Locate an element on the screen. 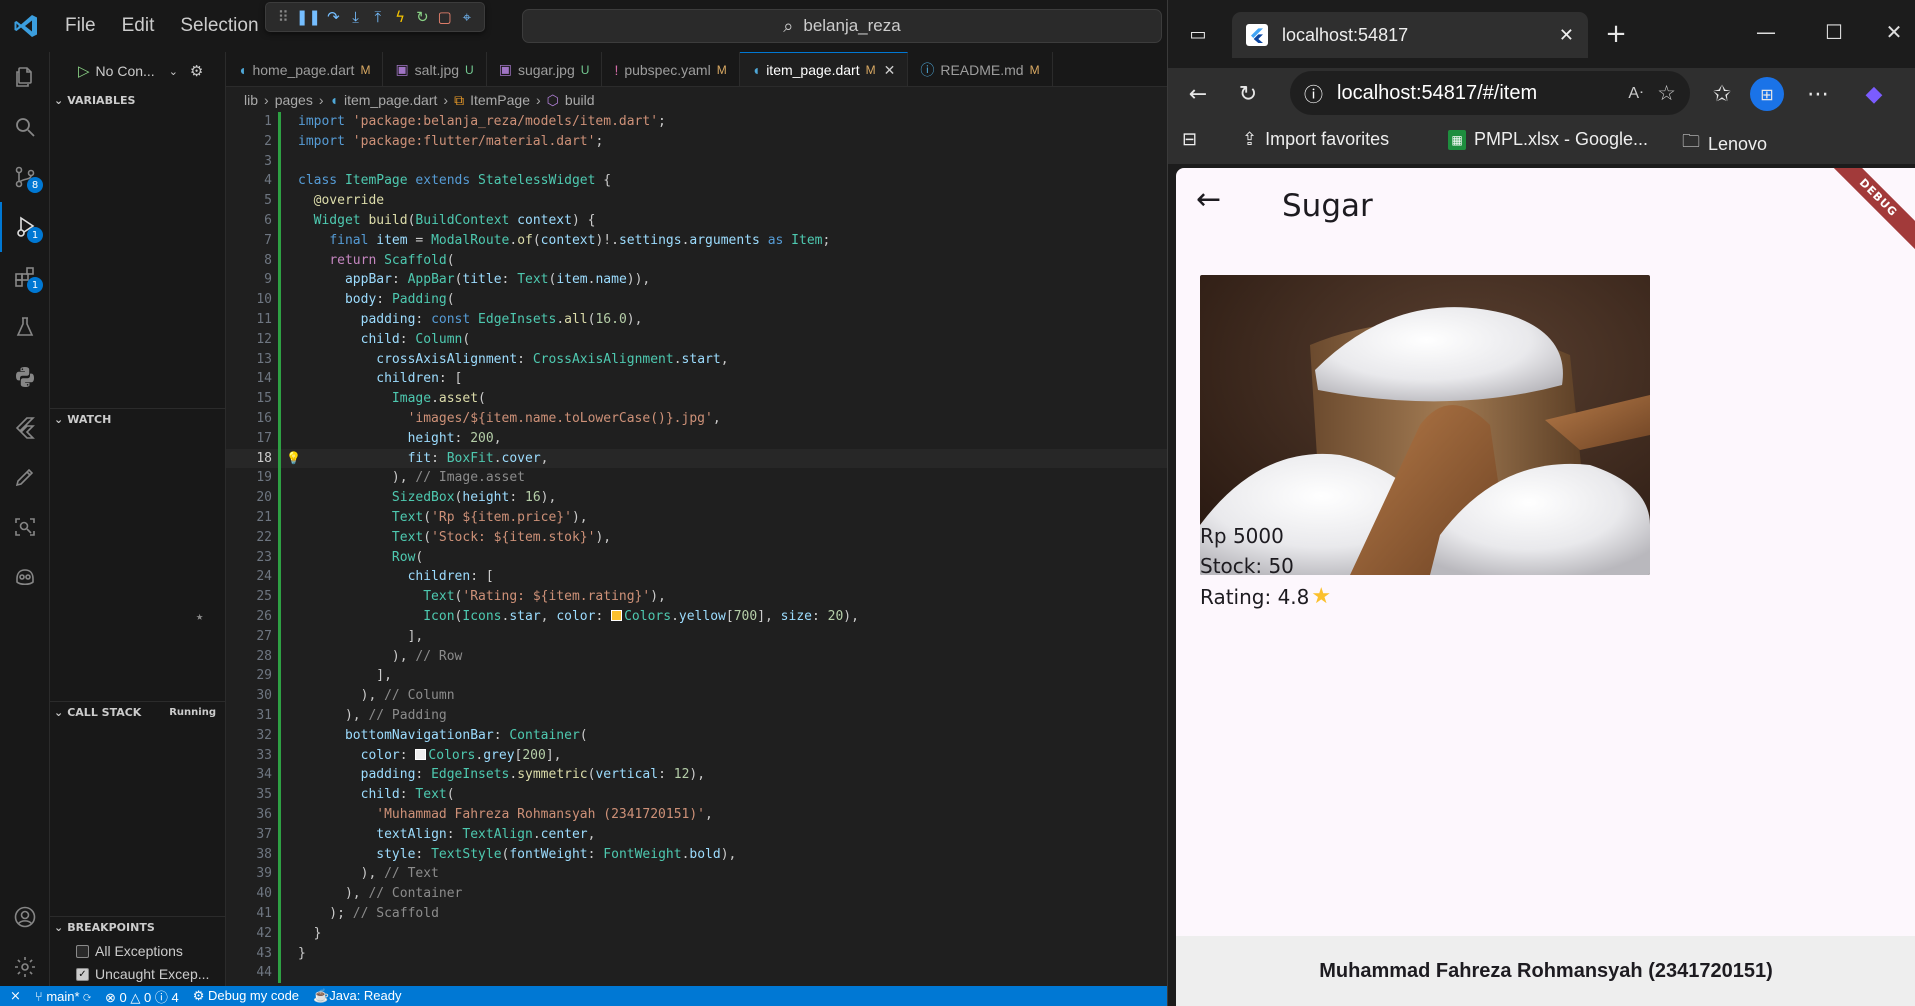 Image resolution: width=1915 pixels, height=1006 pixels. line-number: 41 is located at coordinates (249, 914).